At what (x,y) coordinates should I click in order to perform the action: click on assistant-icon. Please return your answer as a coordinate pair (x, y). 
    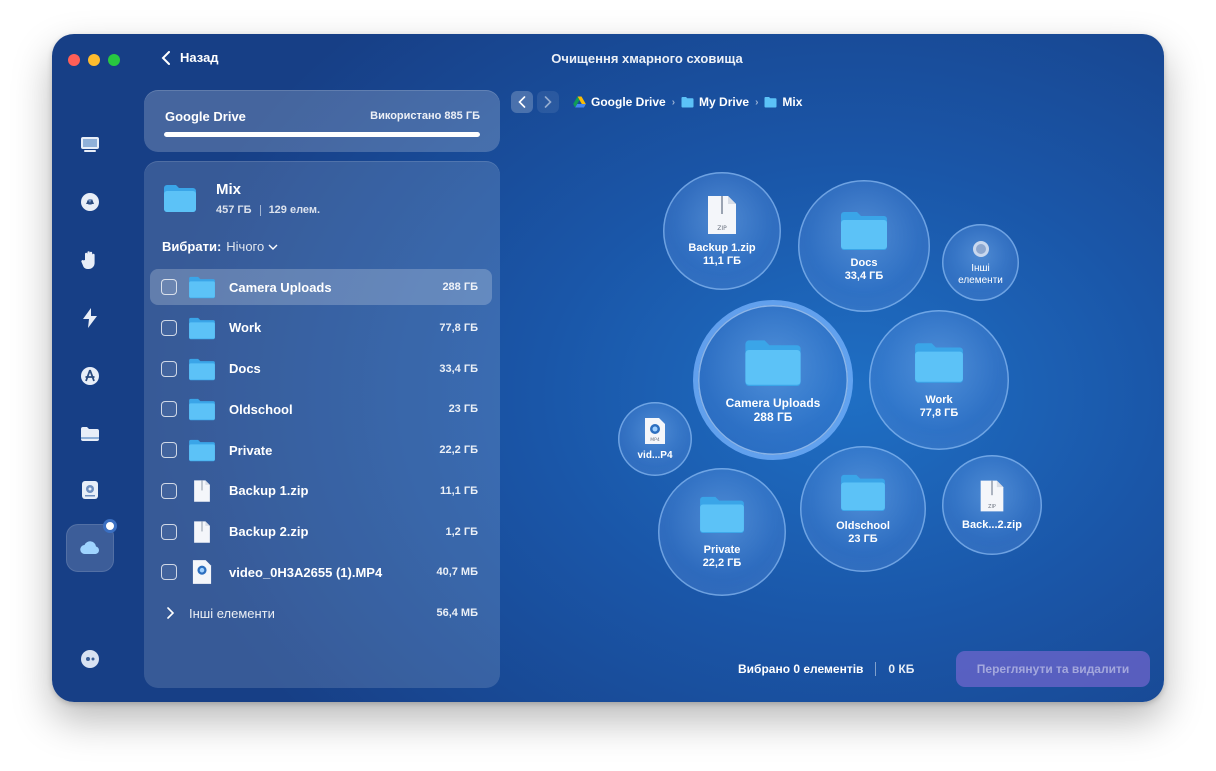
    Looking at the image, I should click on (90, 659).